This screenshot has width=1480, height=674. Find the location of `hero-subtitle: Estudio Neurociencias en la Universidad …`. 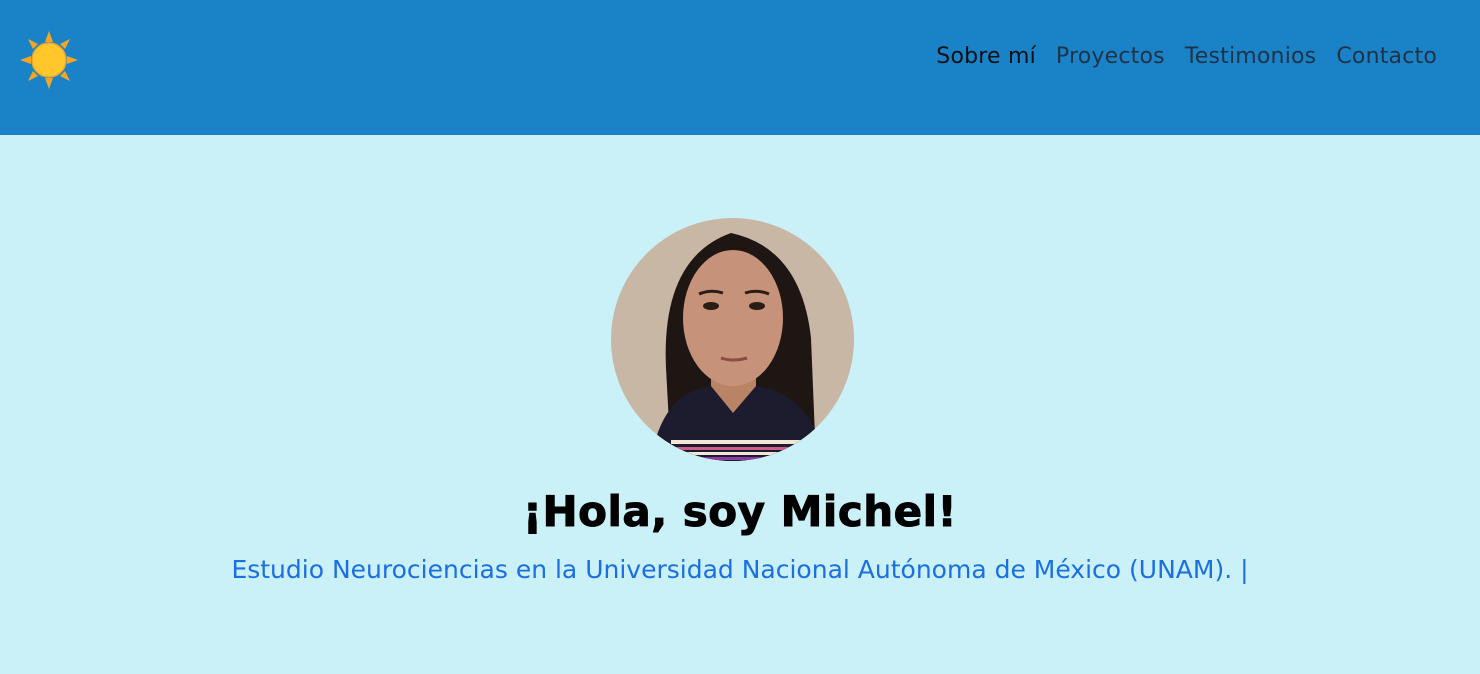

hero-subtitle: Estudio Neurociencias en la Universidad … is located at coordinates (740, 569).